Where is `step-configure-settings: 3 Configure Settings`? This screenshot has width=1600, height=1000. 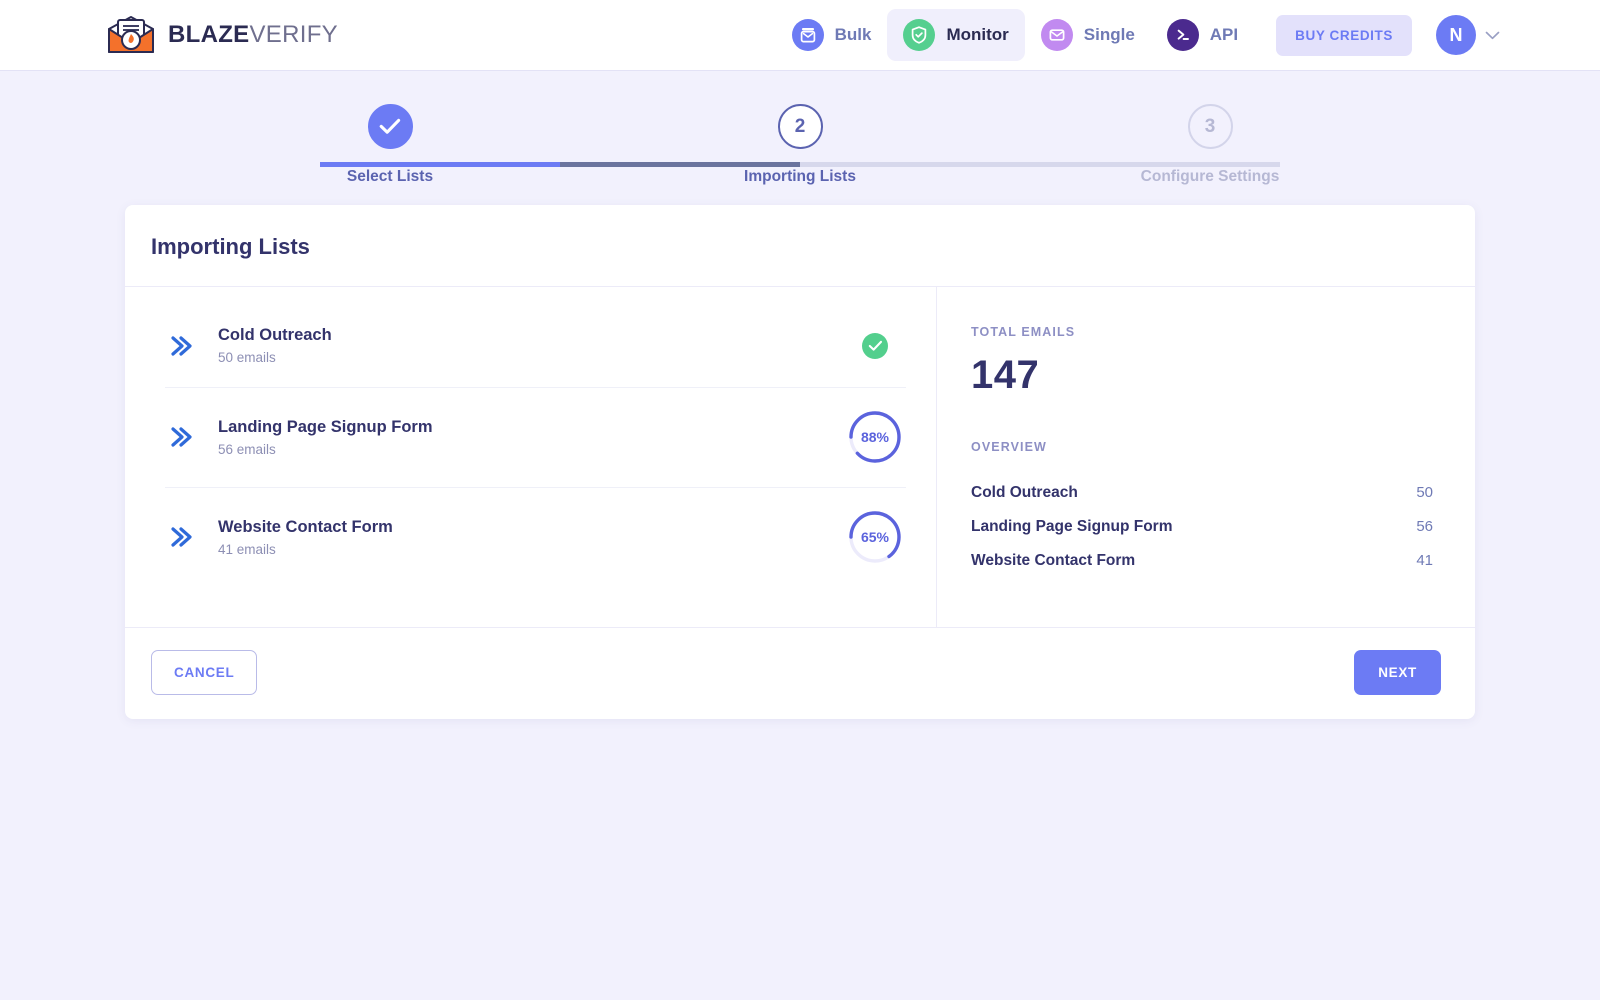
step-configure-settings: 3 Configure Settings is located at coordinates (1210, 145).